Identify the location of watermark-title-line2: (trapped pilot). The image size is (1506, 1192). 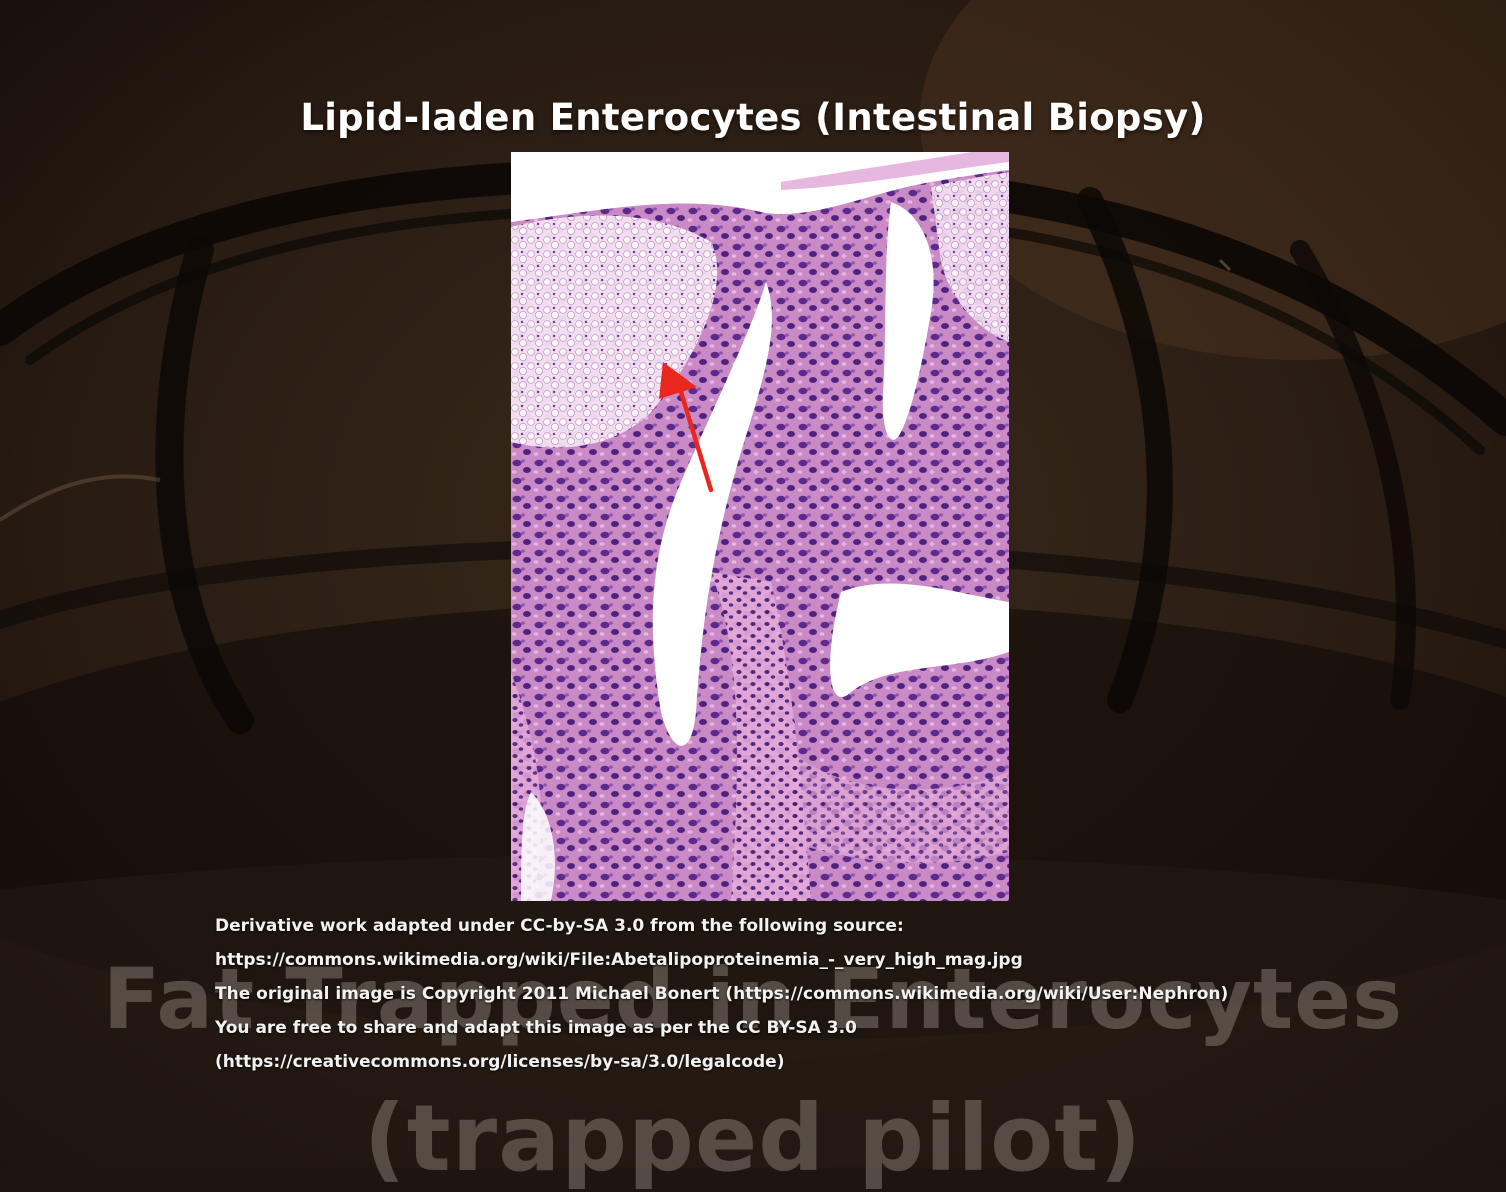
(753, 1138).